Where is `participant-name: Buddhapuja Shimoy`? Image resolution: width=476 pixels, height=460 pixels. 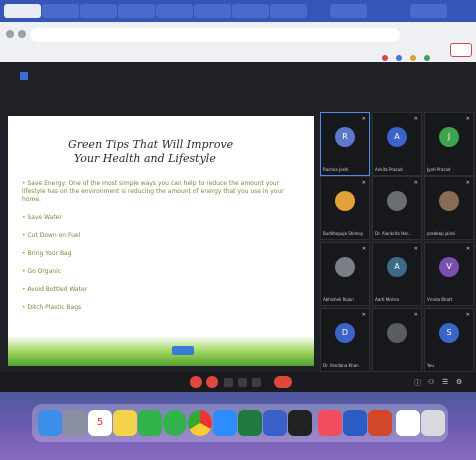
participant-name: Buddhapuja Shimoy is located at coordinates (343, 233).